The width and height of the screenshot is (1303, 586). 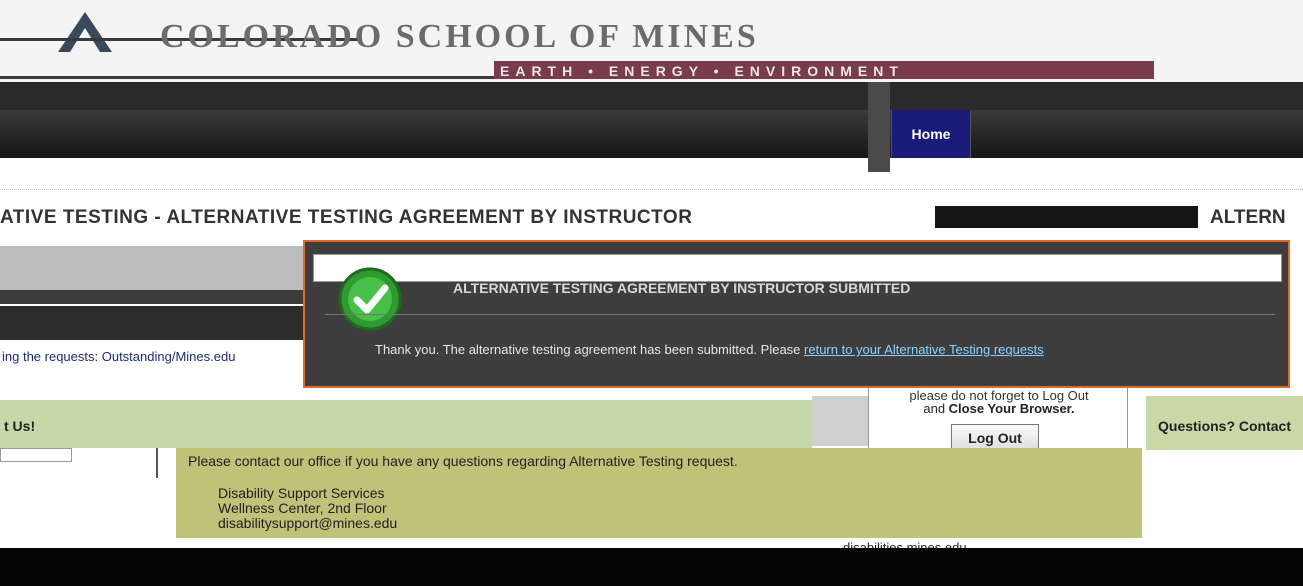 I want to click on contact-us-heading: t Us!, so click(x=20, y=426).